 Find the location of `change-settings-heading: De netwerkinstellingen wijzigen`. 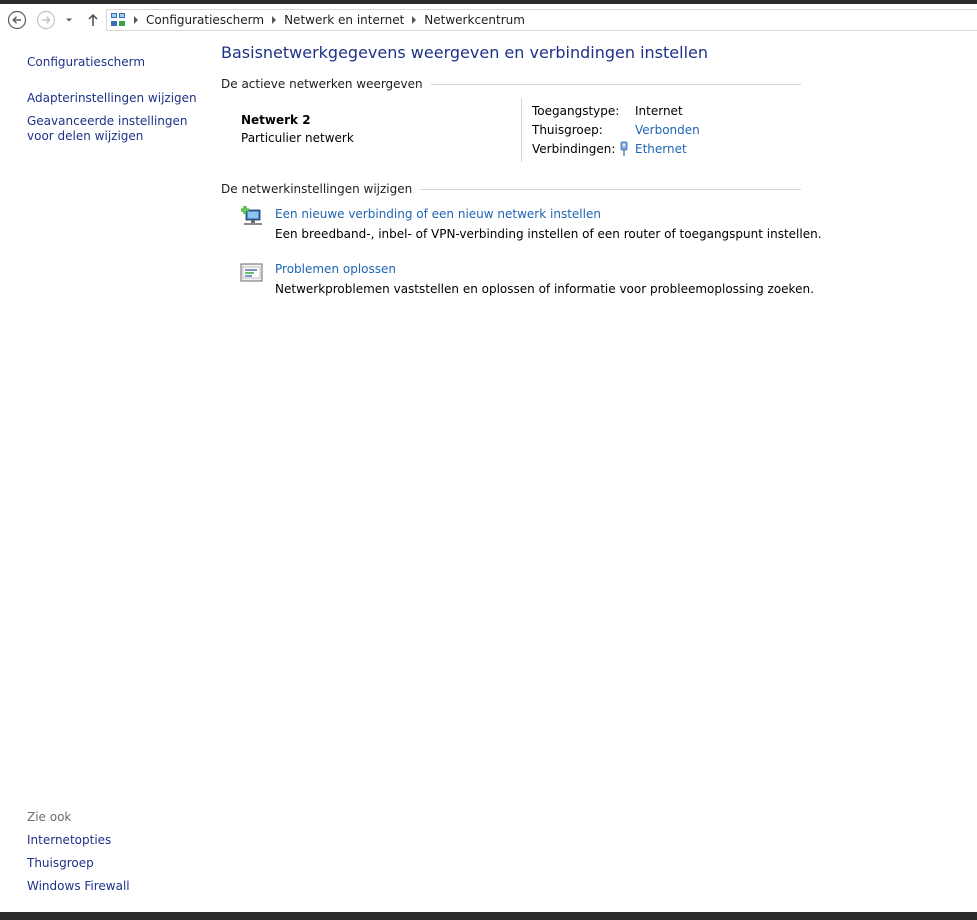

change-settings-heading: De netwerkinstellingen wijzigen is located at coordinates (511, 189).